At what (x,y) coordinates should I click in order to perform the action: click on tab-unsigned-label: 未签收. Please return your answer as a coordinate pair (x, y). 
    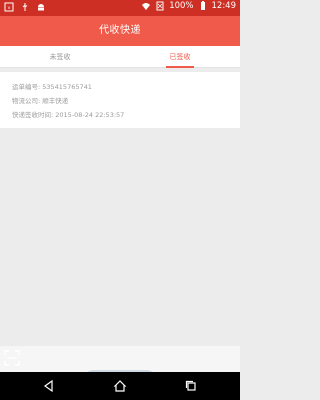
    Looking at the image, I should click on (60, 57).